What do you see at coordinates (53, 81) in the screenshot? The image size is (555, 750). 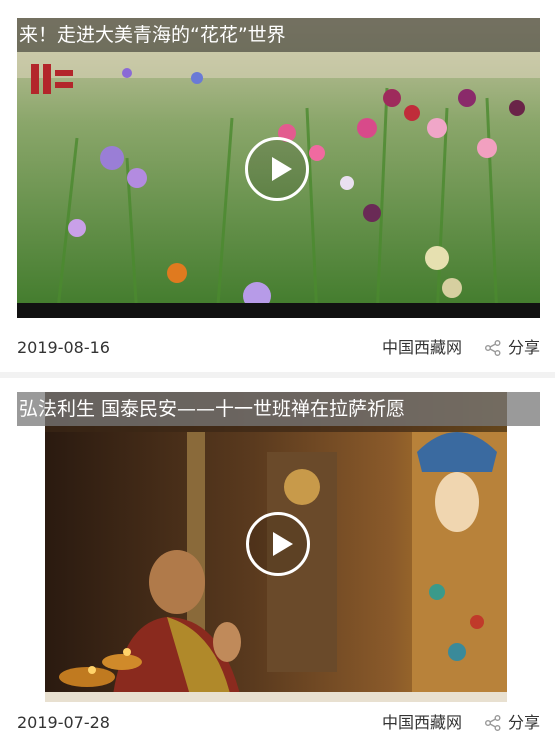 I see `logo-icon` at bounding box center [53, 81].